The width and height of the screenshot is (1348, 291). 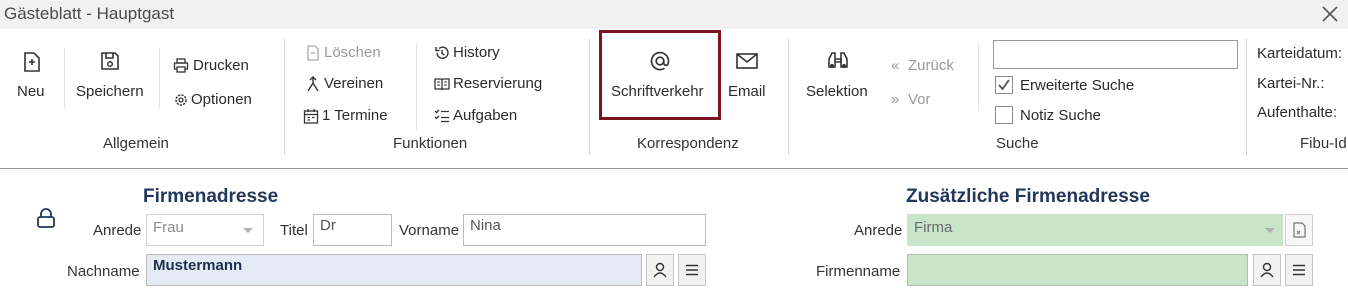 I want to click on delete-document-icon, so click(x=313, y=53).